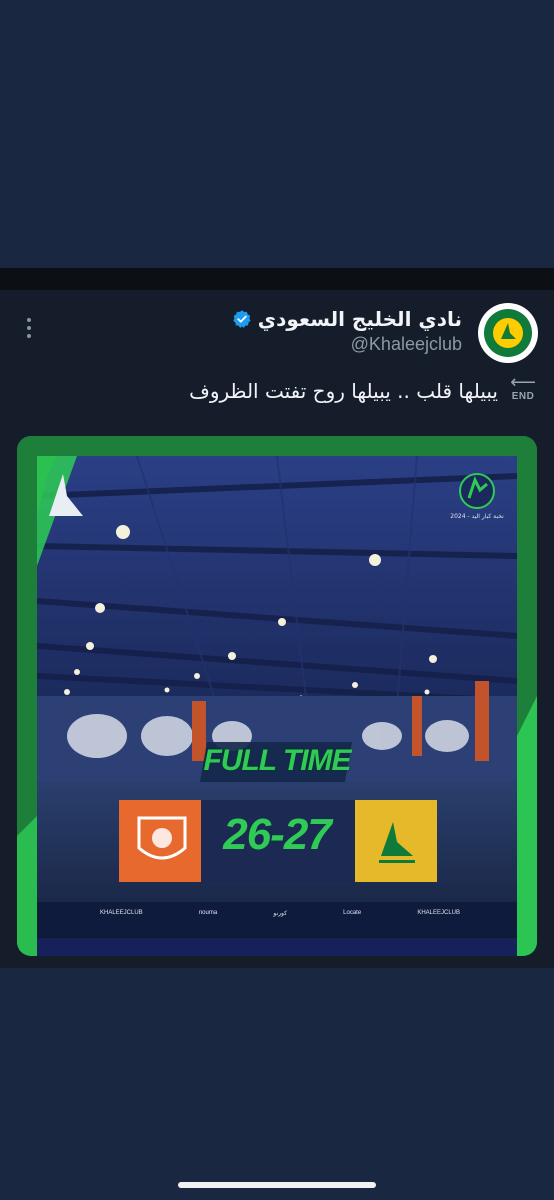 The height and width of the screenshot is (1200, 554). What do you see at coordinates (477, 516) in the screenshot?
I see `season-label: نخبة كبار اليد - 2024` at bounding box center [477, 516].